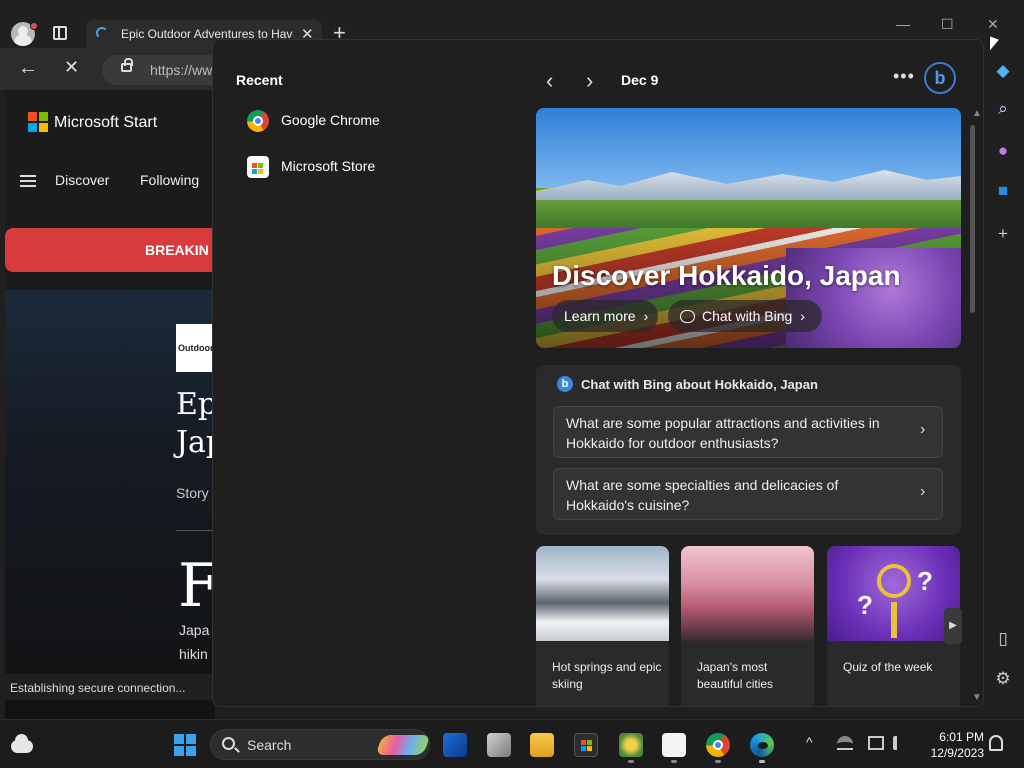  I want to click on thumb-image-ski-slope, so click(602, 593).